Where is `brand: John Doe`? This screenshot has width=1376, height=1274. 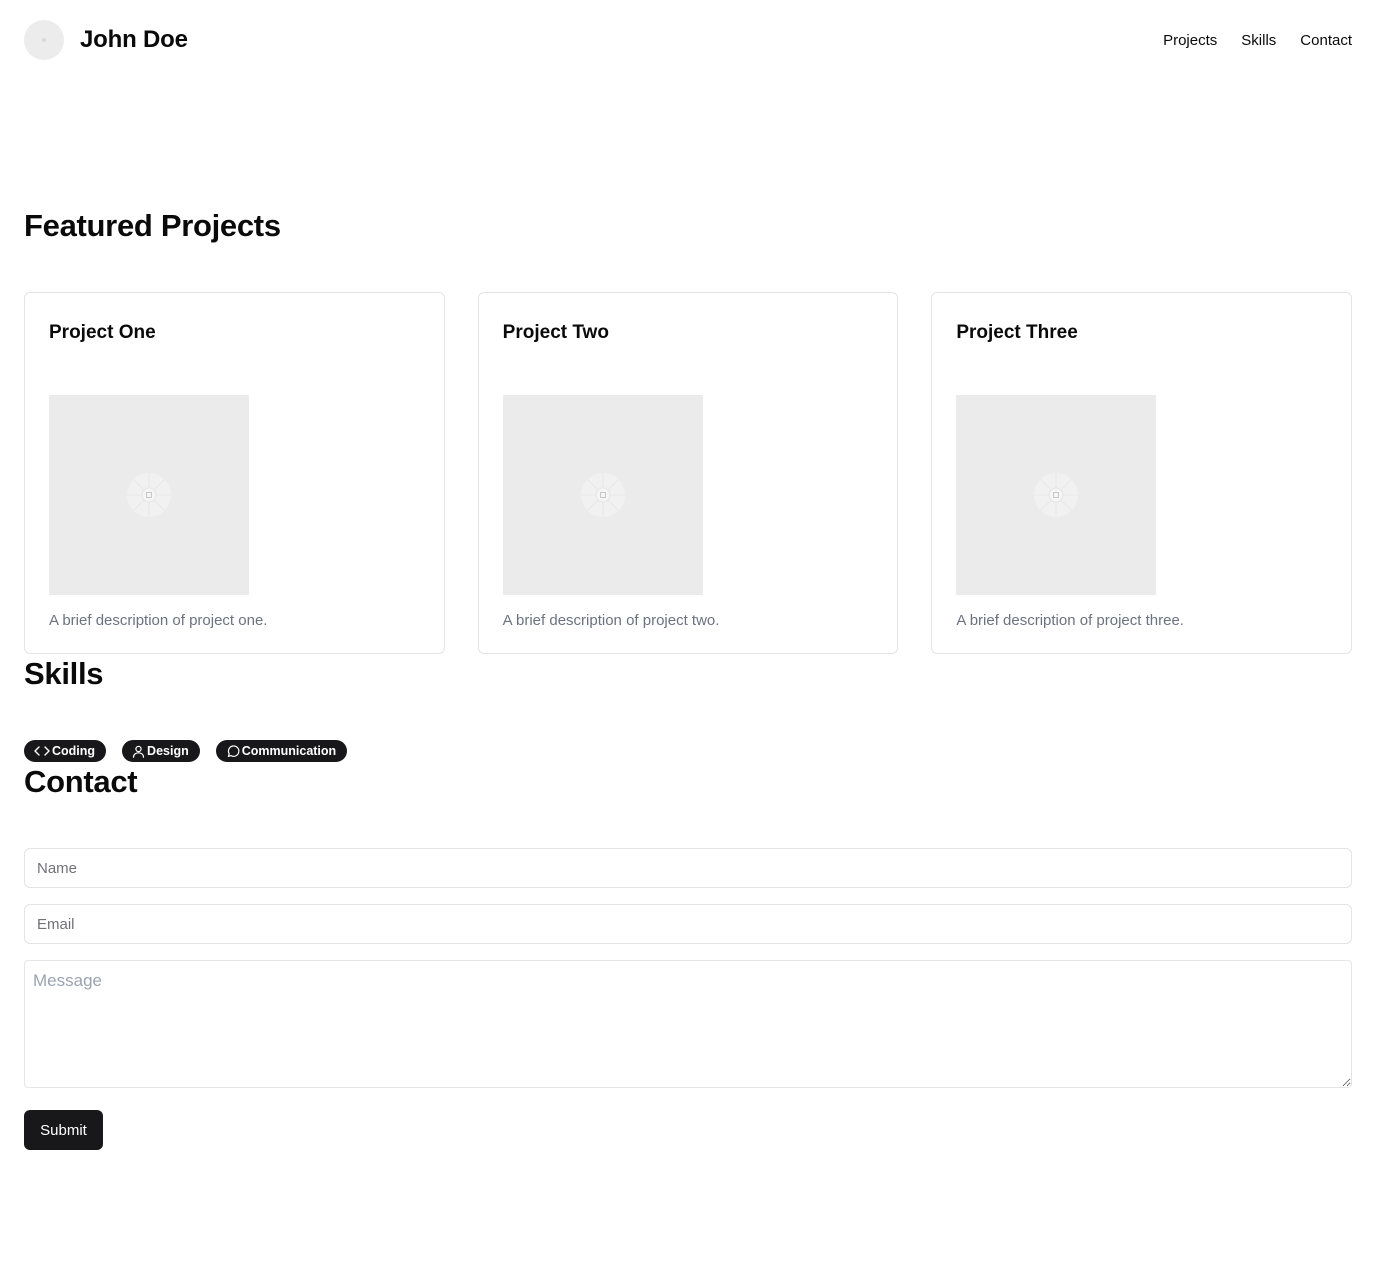
brand: John Doe is located at coordinates (106, 40).